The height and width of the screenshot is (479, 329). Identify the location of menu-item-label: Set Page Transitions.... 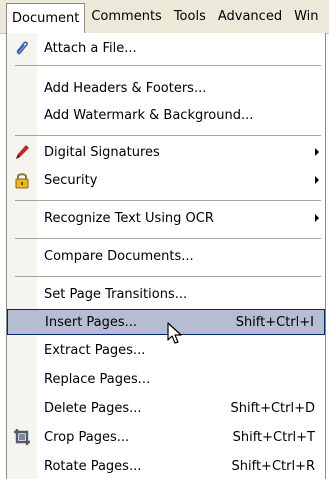
(116, 294).